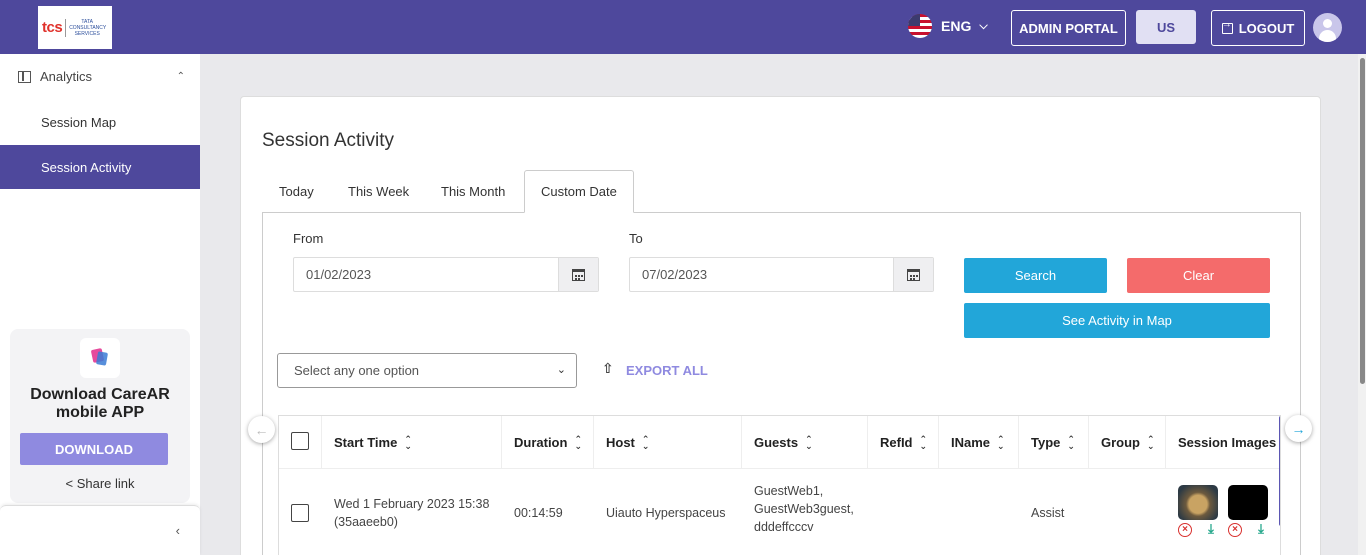 The width and height of the screenshot is (1366, 555). I want to click on column-header-duration: Duration ⌃ ⌄, so click(548, 442).